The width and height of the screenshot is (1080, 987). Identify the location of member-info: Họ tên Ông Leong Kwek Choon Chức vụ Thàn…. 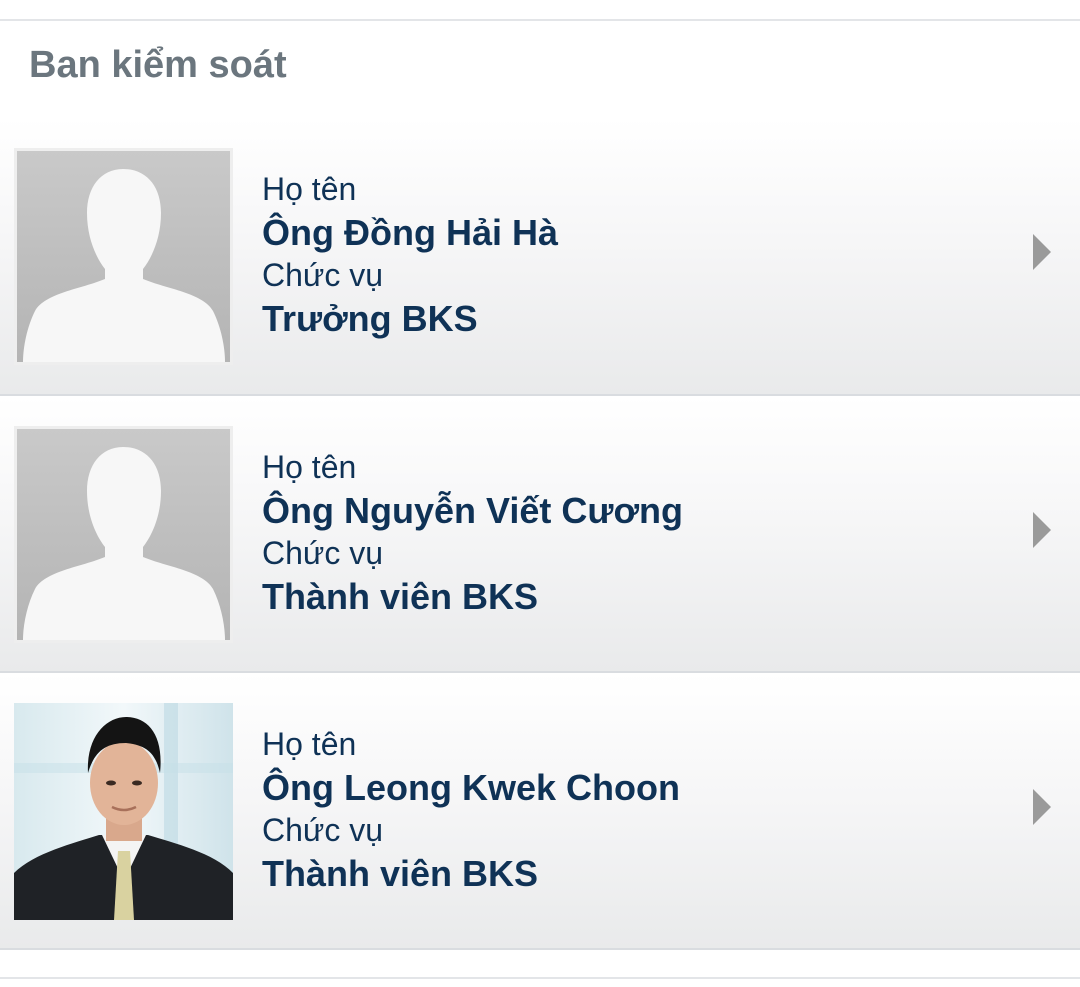
(471, 809).